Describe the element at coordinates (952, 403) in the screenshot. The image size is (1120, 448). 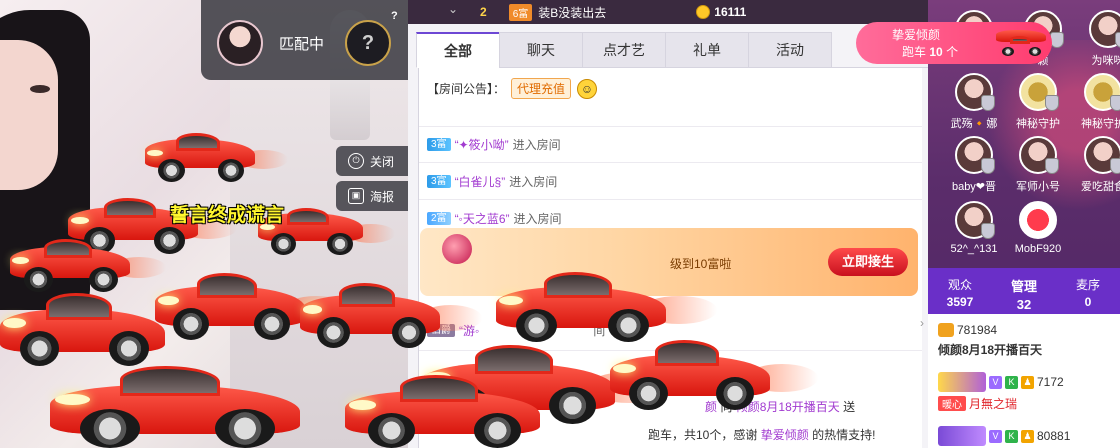
I see `heart-tag: 暖心` at that location.